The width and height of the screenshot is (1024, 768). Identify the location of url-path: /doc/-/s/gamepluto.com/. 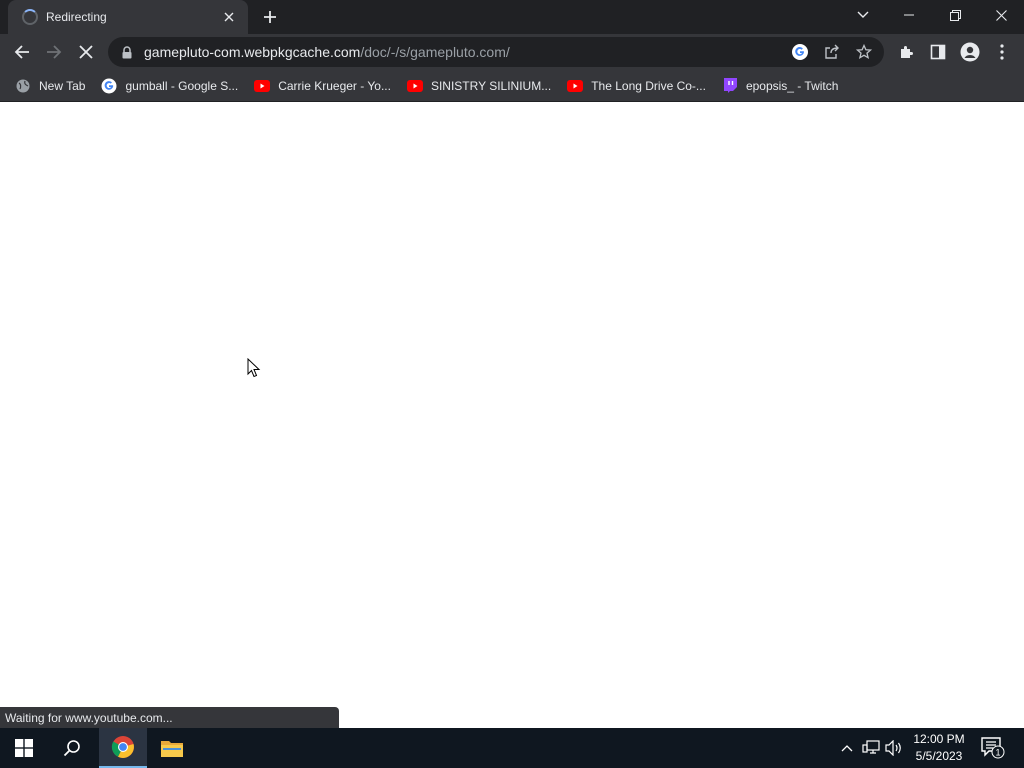
(435, 52).